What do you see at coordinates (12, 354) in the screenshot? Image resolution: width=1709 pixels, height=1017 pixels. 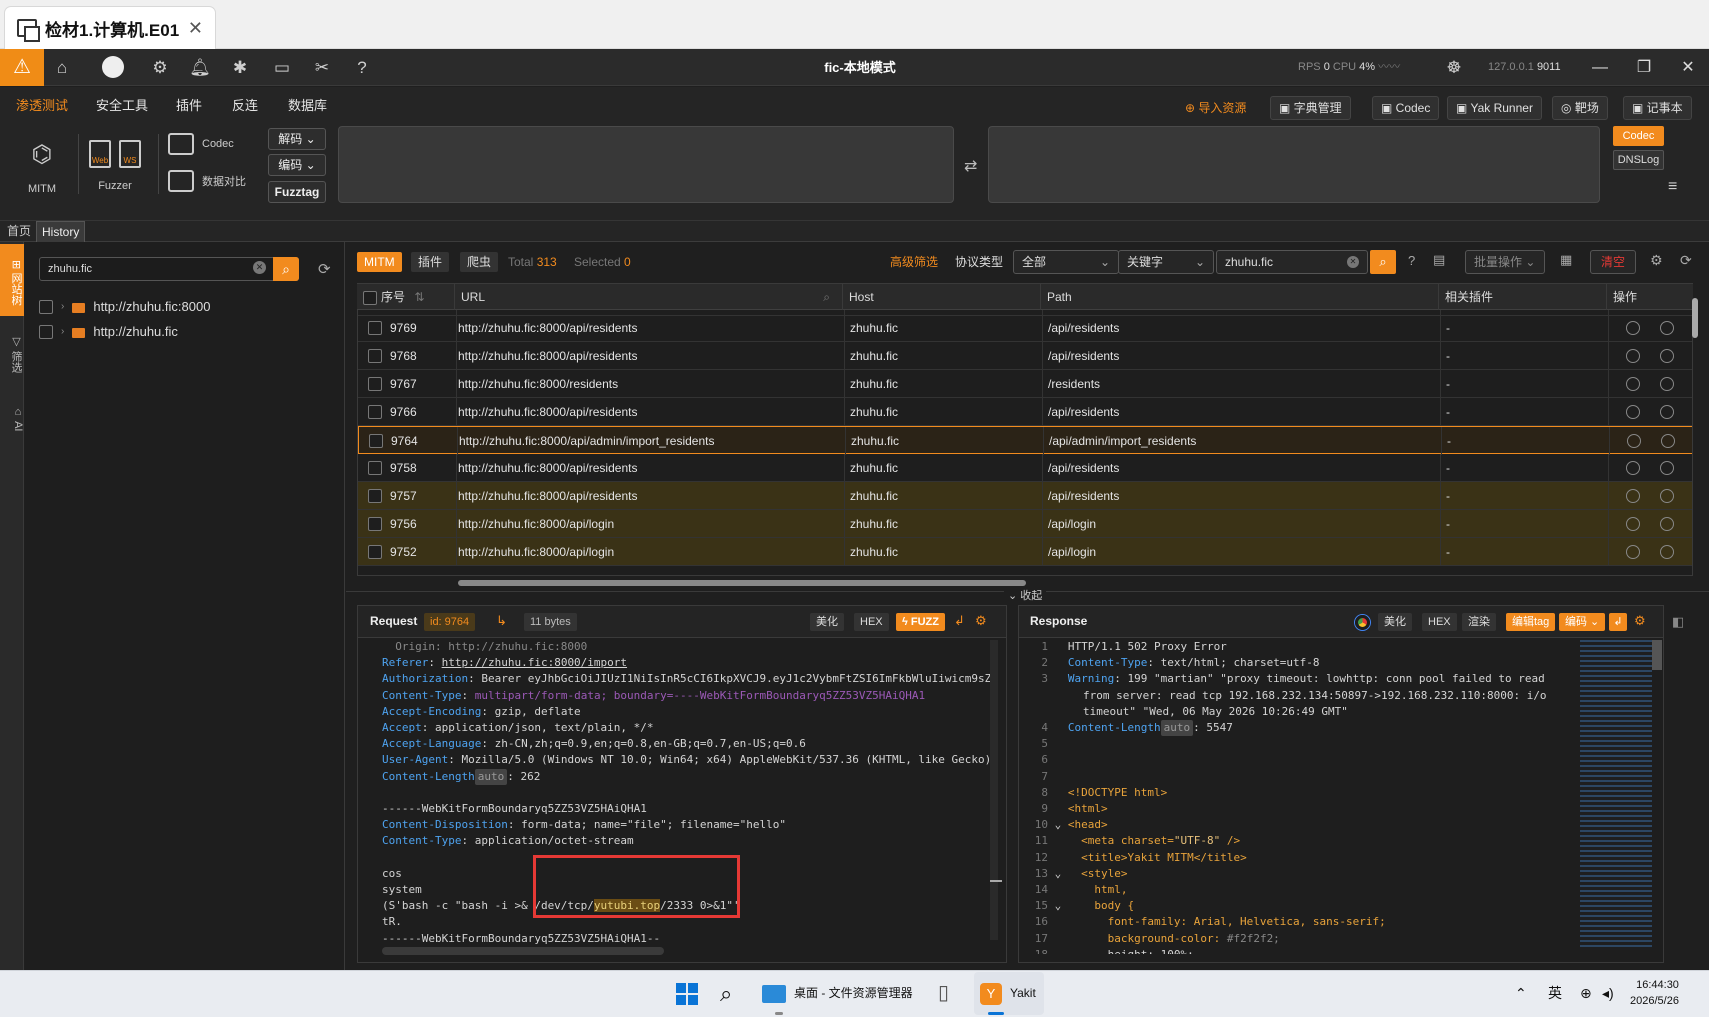 I see `rail-filter: ▽ 筛选` at bounding box center [12, 354].